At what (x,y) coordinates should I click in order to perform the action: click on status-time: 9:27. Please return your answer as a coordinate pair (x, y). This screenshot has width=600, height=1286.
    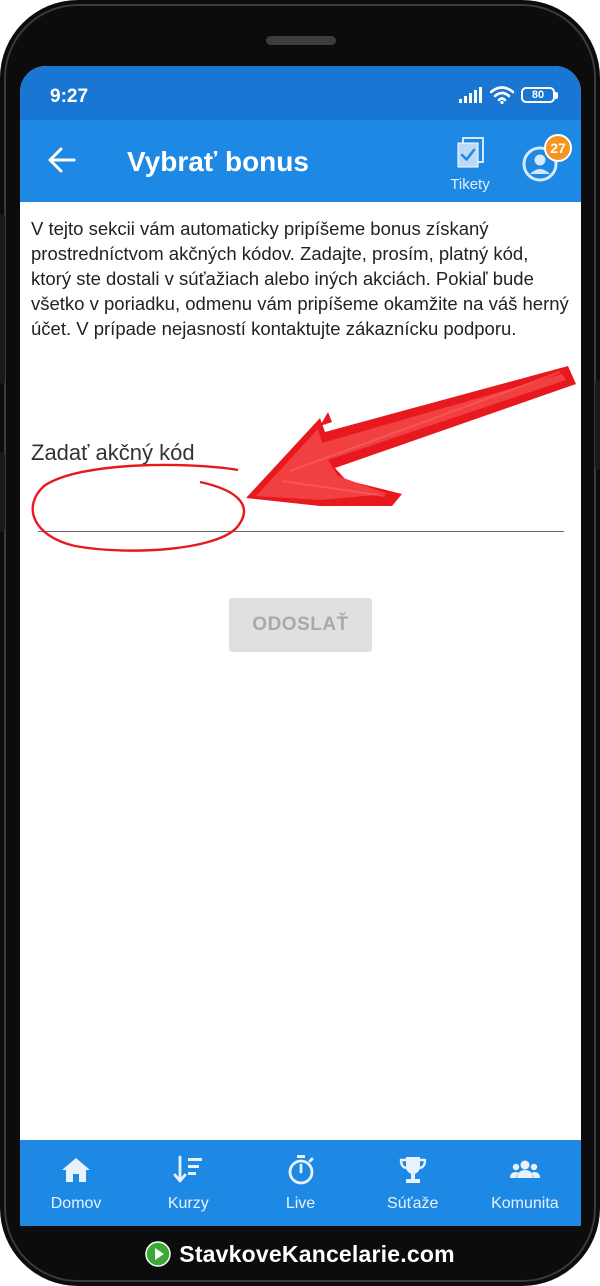
    Looking at the image, I should click on (69, 96).